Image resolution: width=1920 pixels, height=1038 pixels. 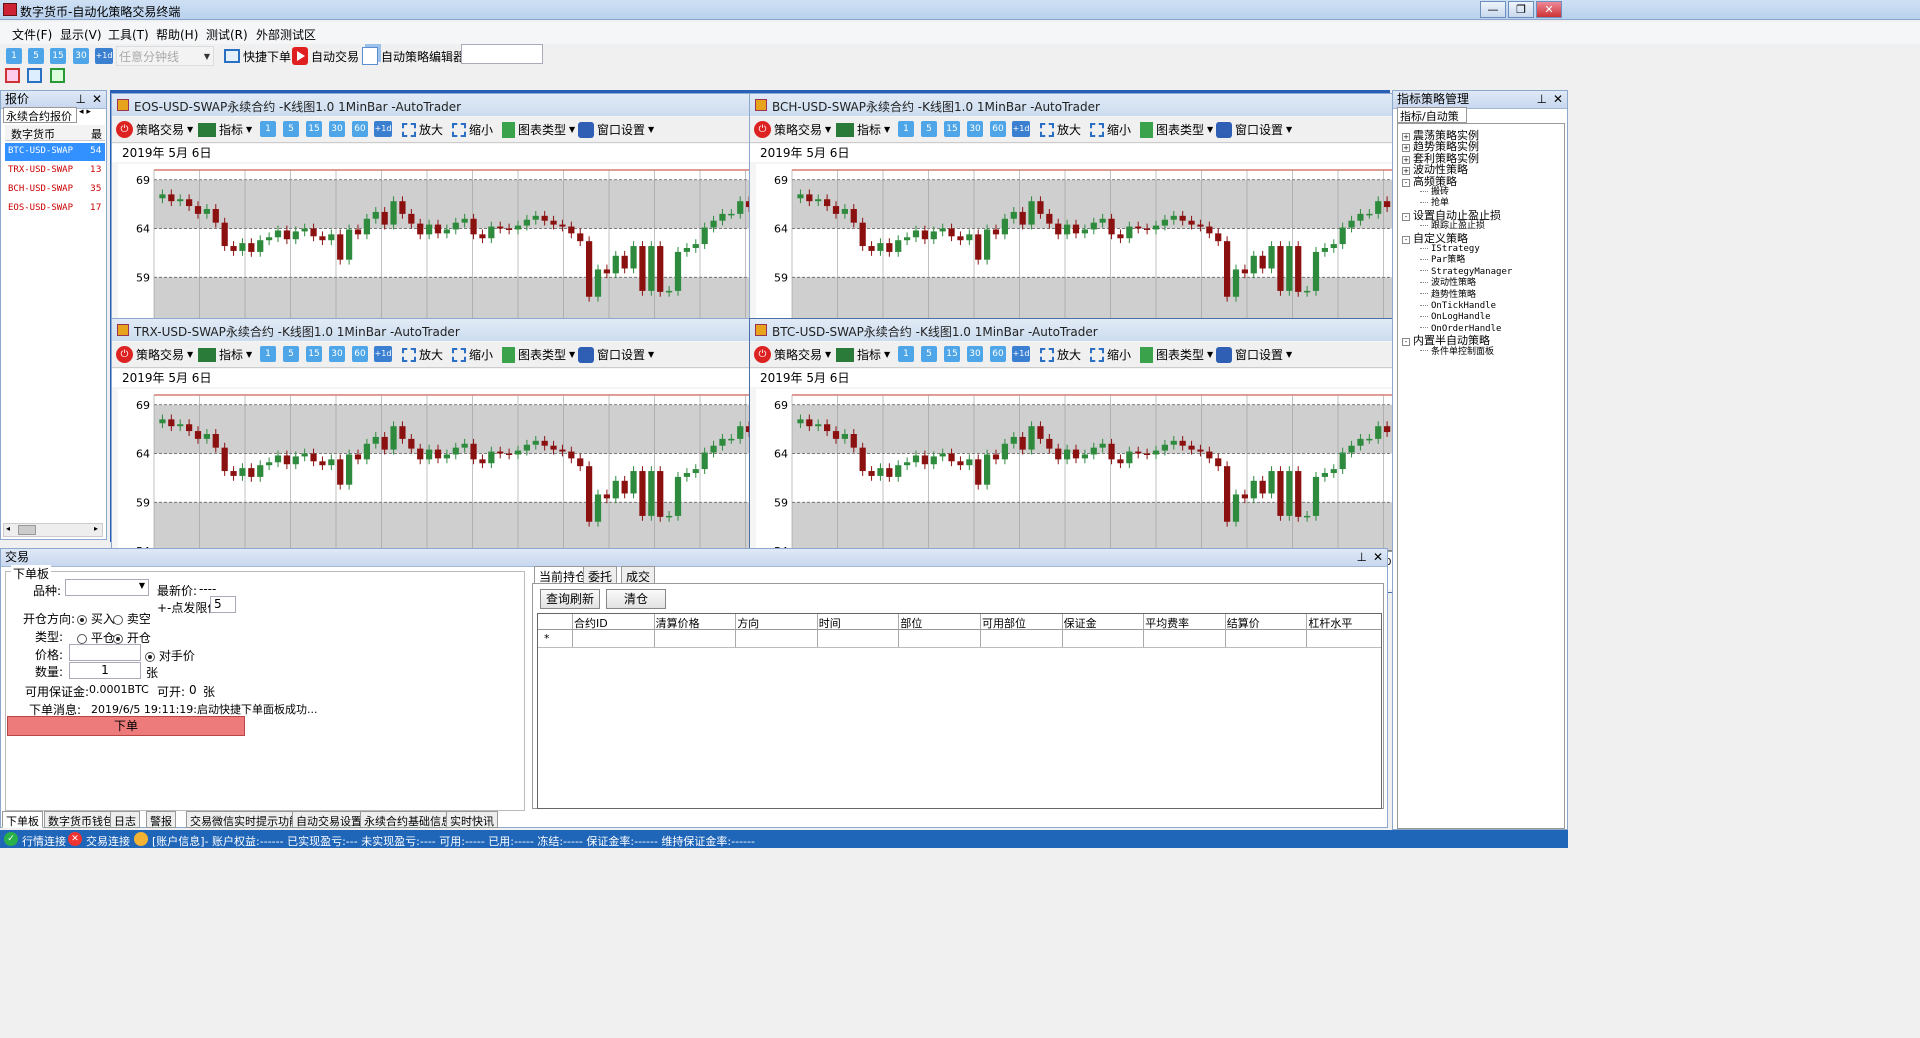 I want to click on bottom-tab: 下单板, so click(x=22, y=819).